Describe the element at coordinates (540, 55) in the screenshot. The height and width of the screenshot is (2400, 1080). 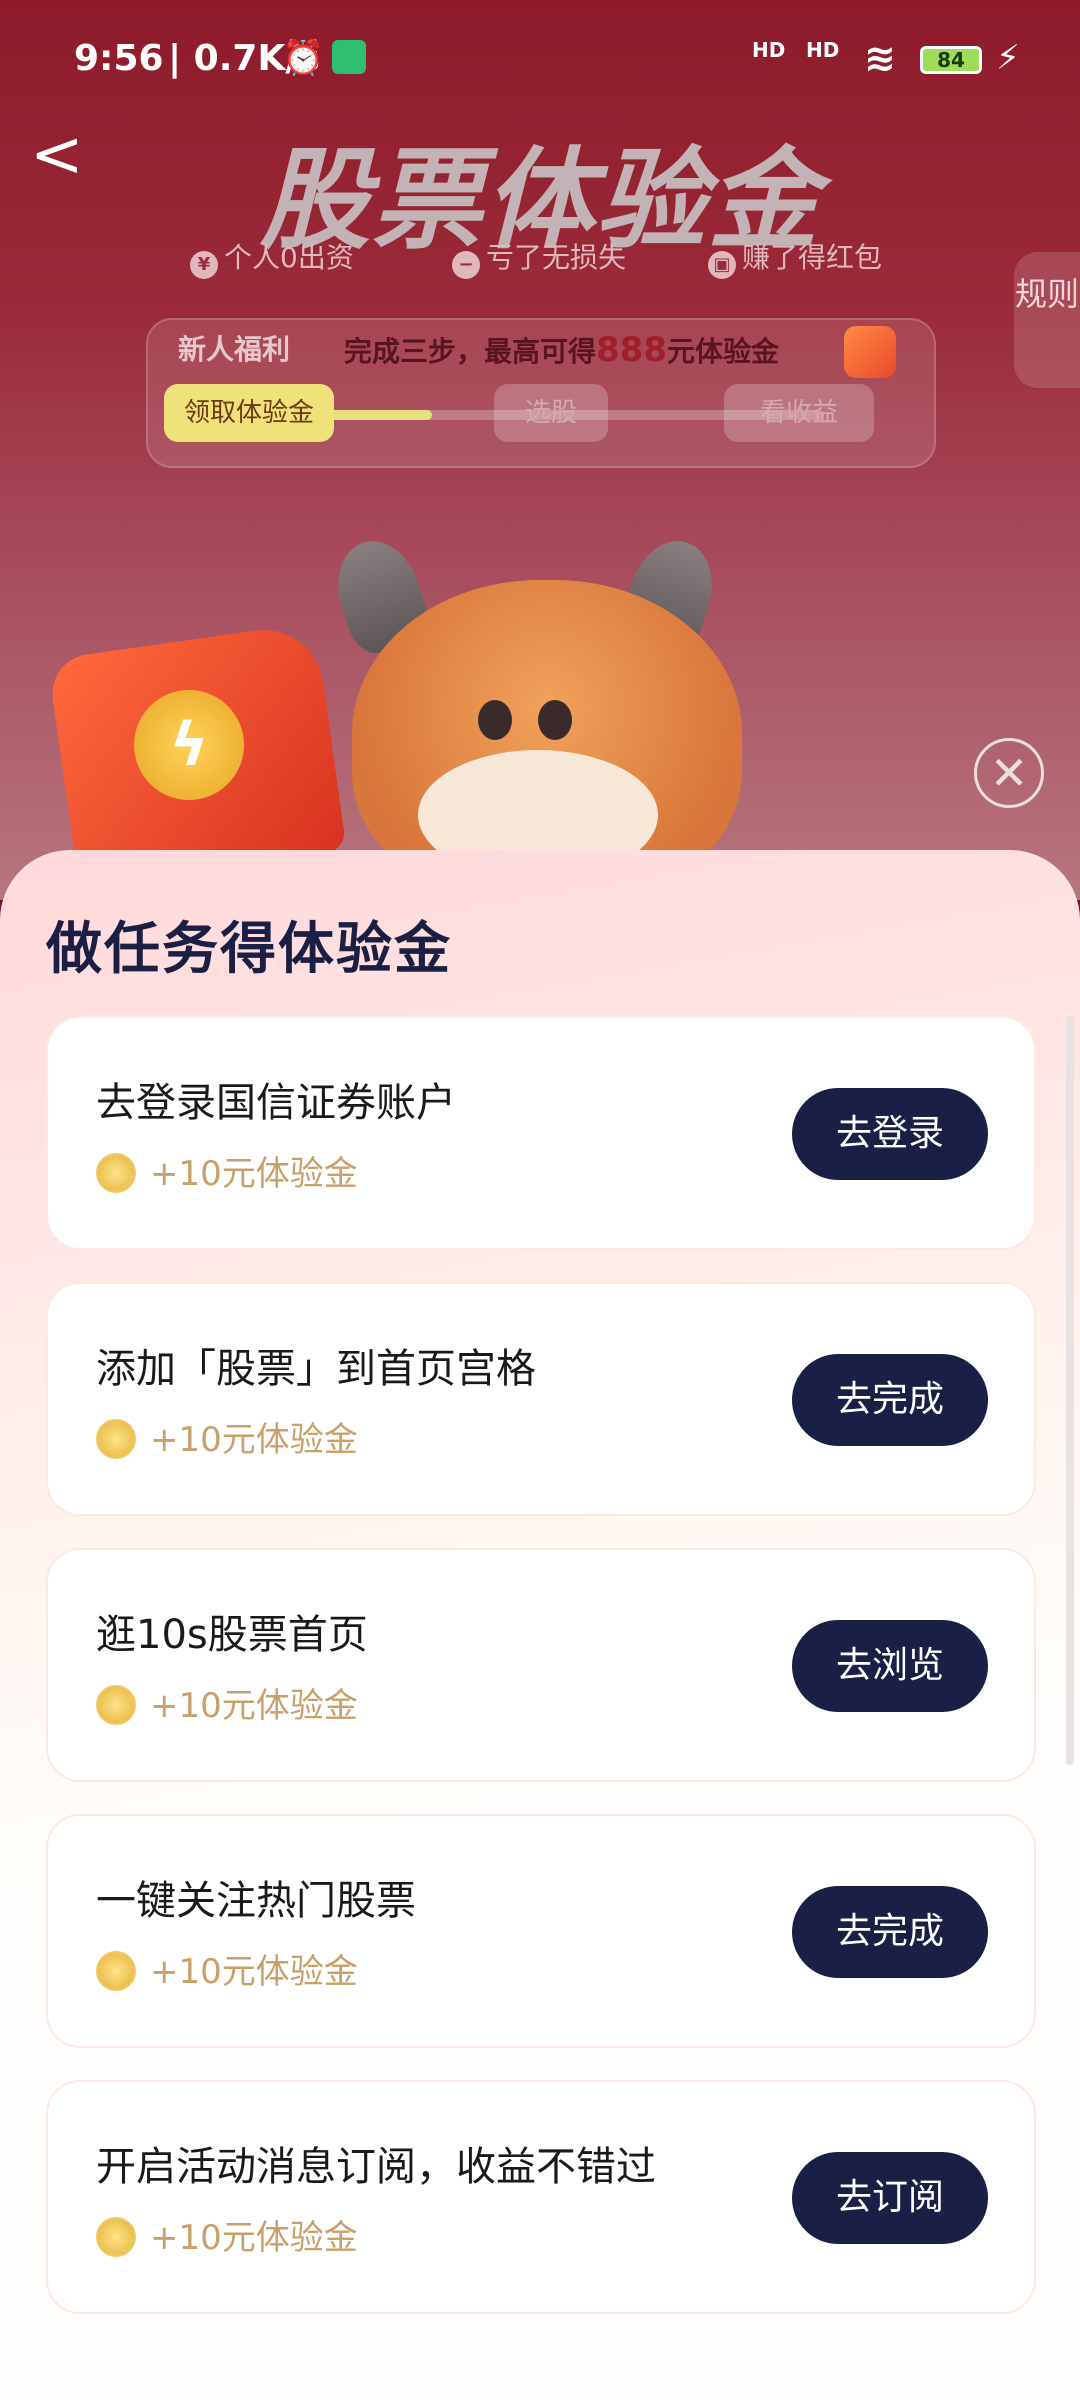
I see `status-bar: 9:56 | 0.7K/s ⏰ HD HD ≋ 84 ⚡` at that location.